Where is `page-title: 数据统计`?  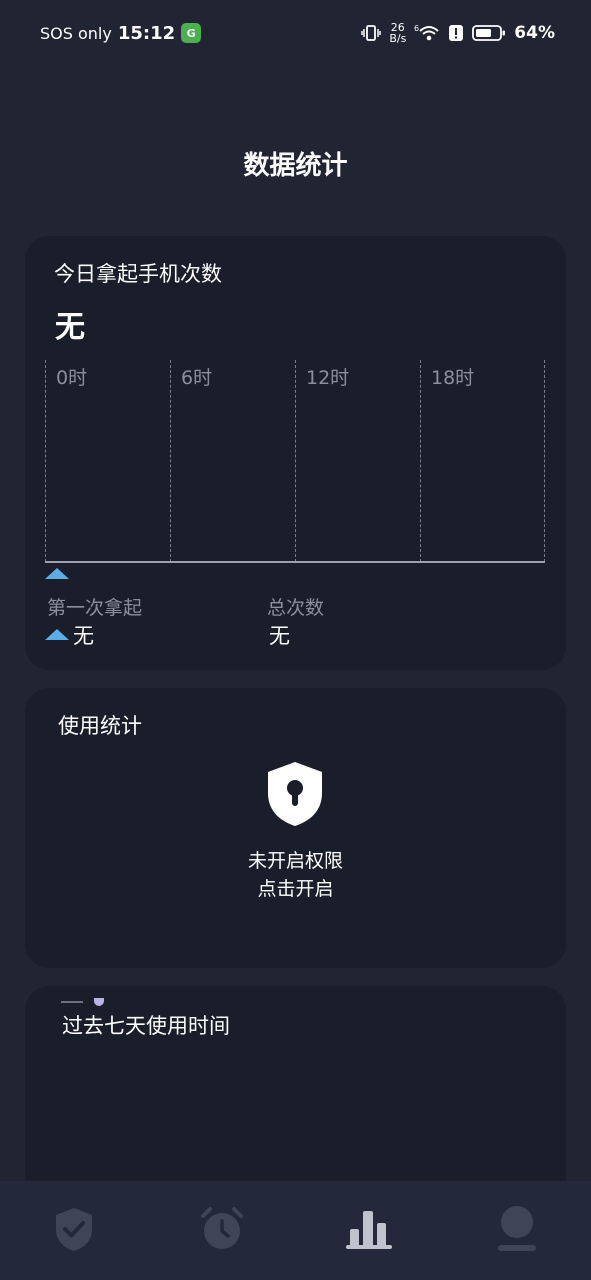 page-title: 数据统计 is located at coordinates (295, 166).